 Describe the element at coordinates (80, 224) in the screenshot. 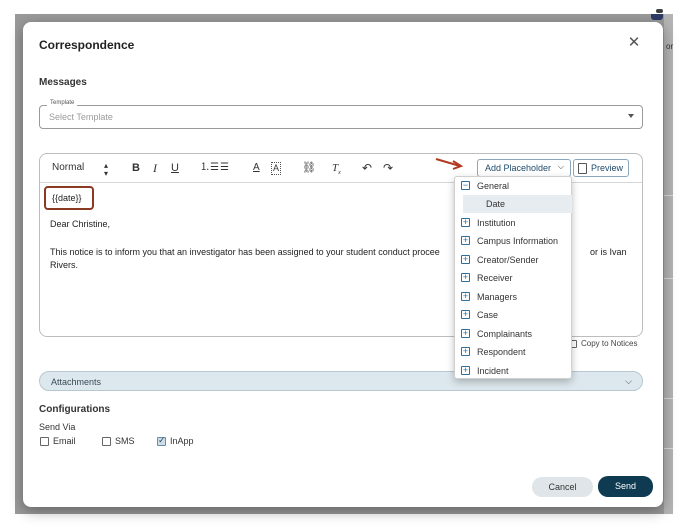

I see `greeting-text: Dear Christine,` at that location.